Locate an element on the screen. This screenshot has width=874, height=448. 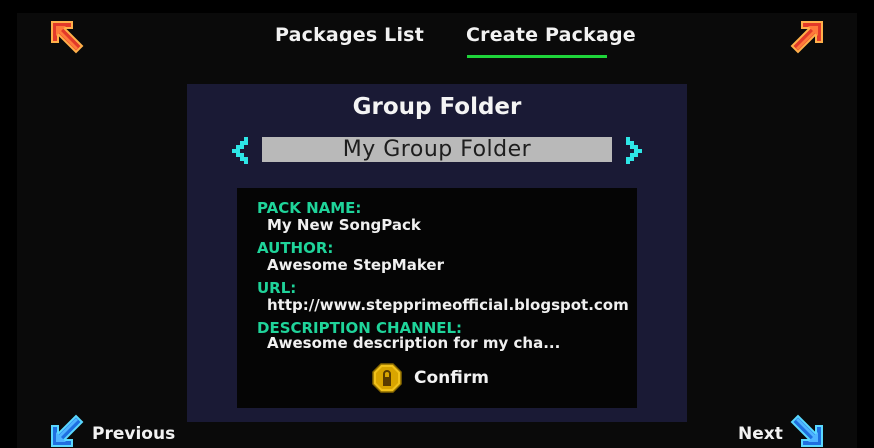
pack-name-value: My New SongPack is located at coordinates (344, 225).